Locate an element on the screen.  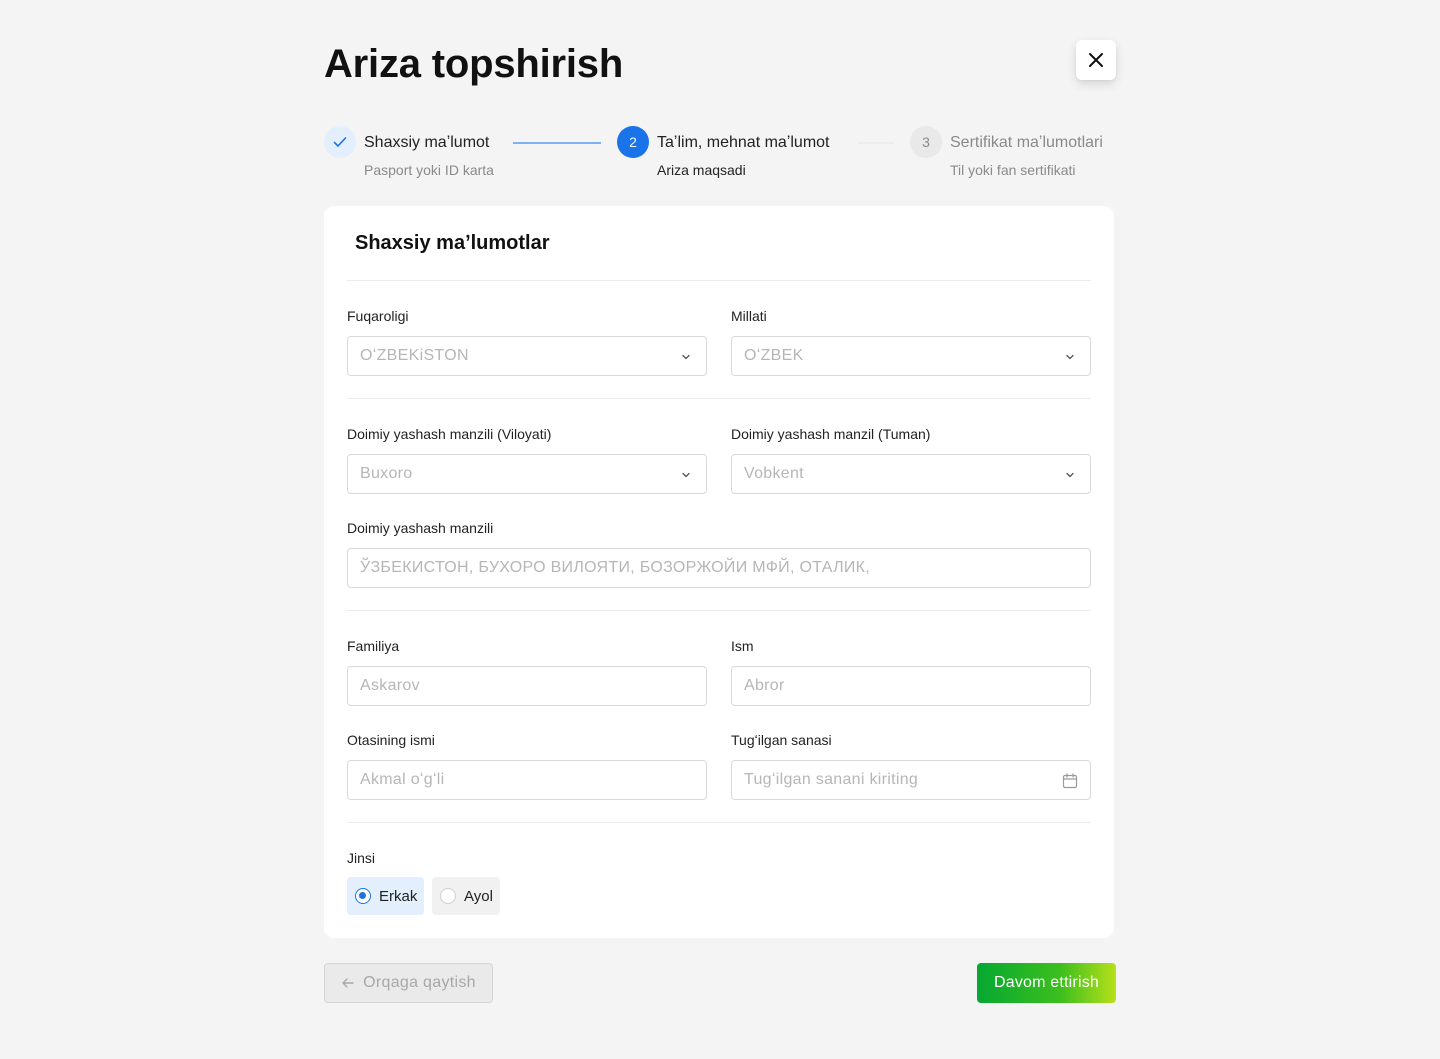
page-title: Ariza topshirish is located at coordinates (474, 64).